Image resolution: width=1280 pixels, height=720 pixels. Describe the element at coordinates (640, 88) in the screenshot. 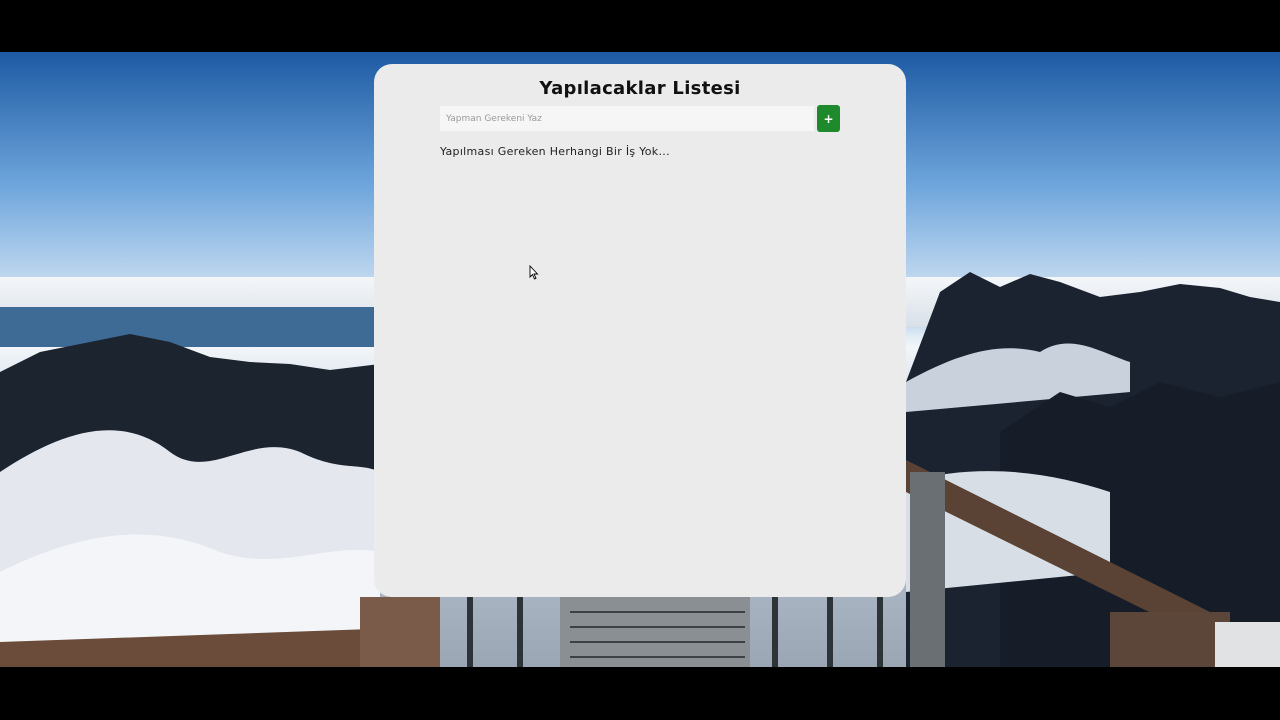

I see `page-title: Yapılacaklar Listesi` at that location.